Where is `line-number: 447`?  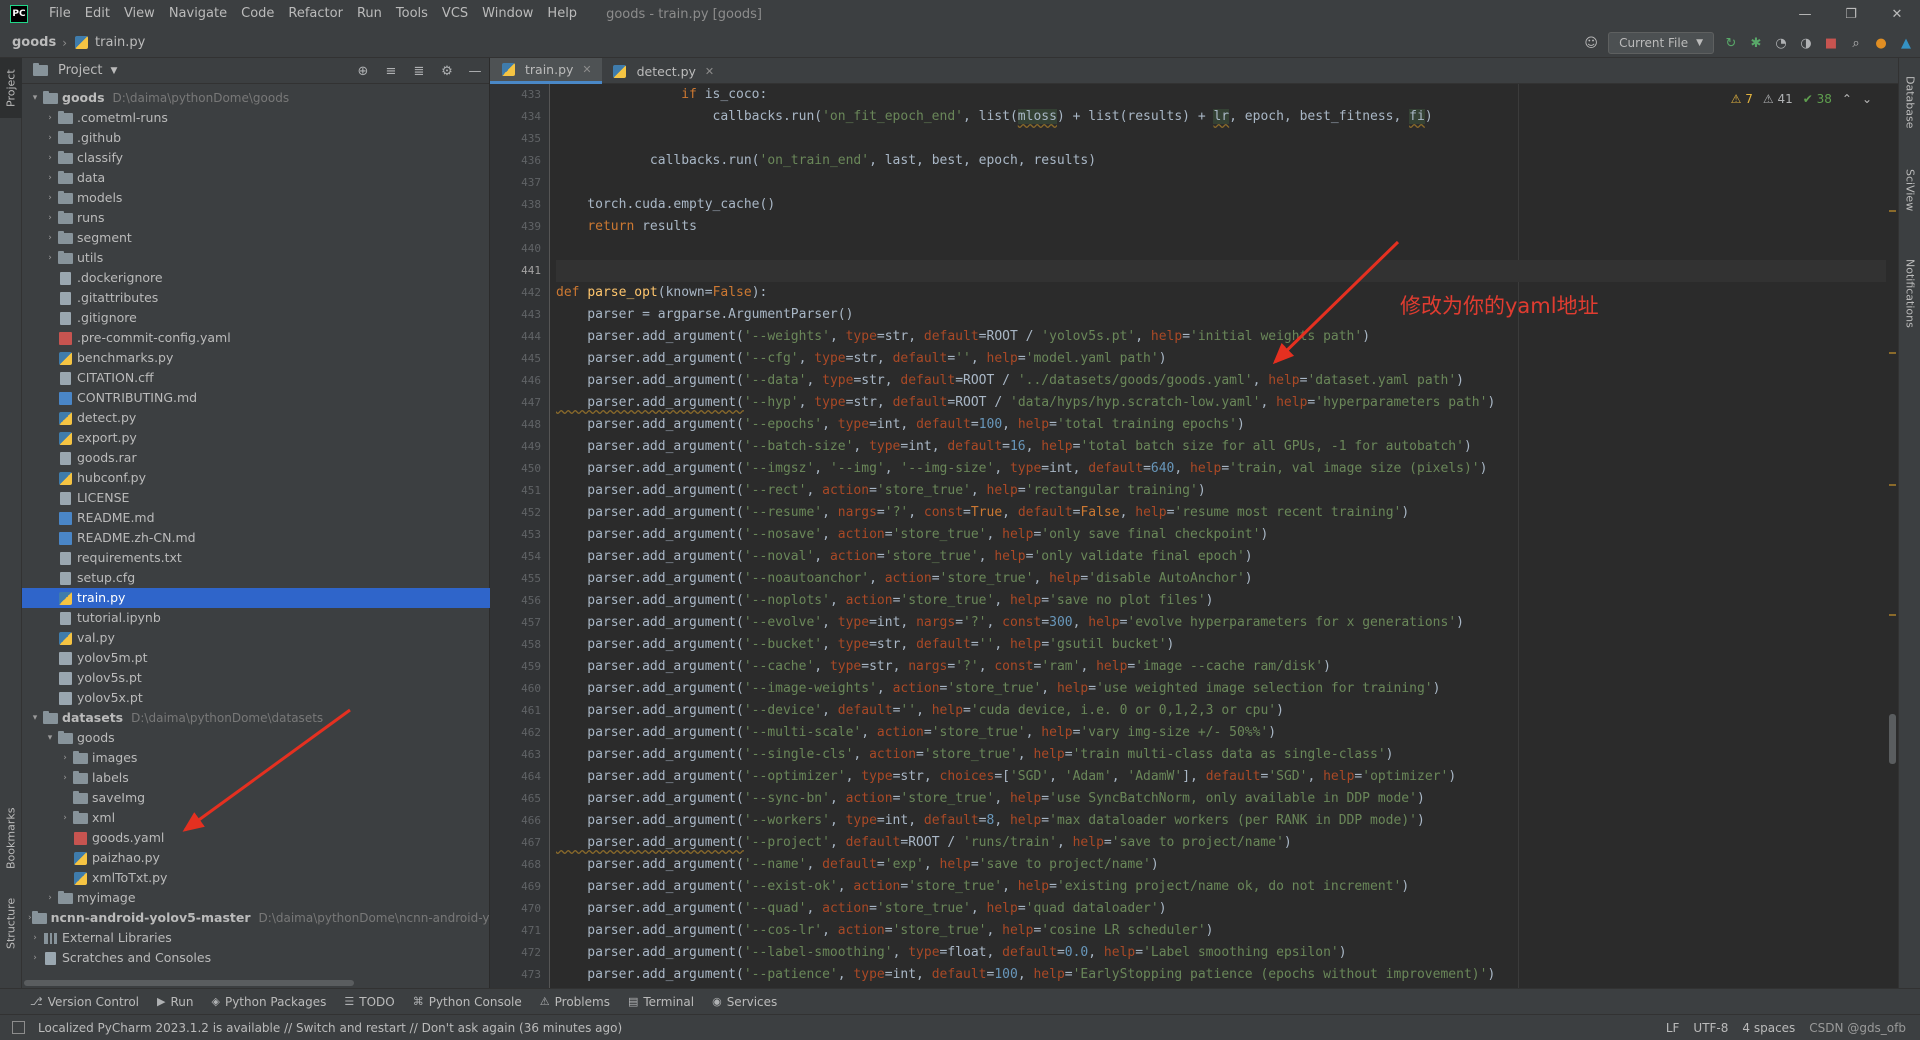
line-number: 447 is located at coordinates (519, 403).